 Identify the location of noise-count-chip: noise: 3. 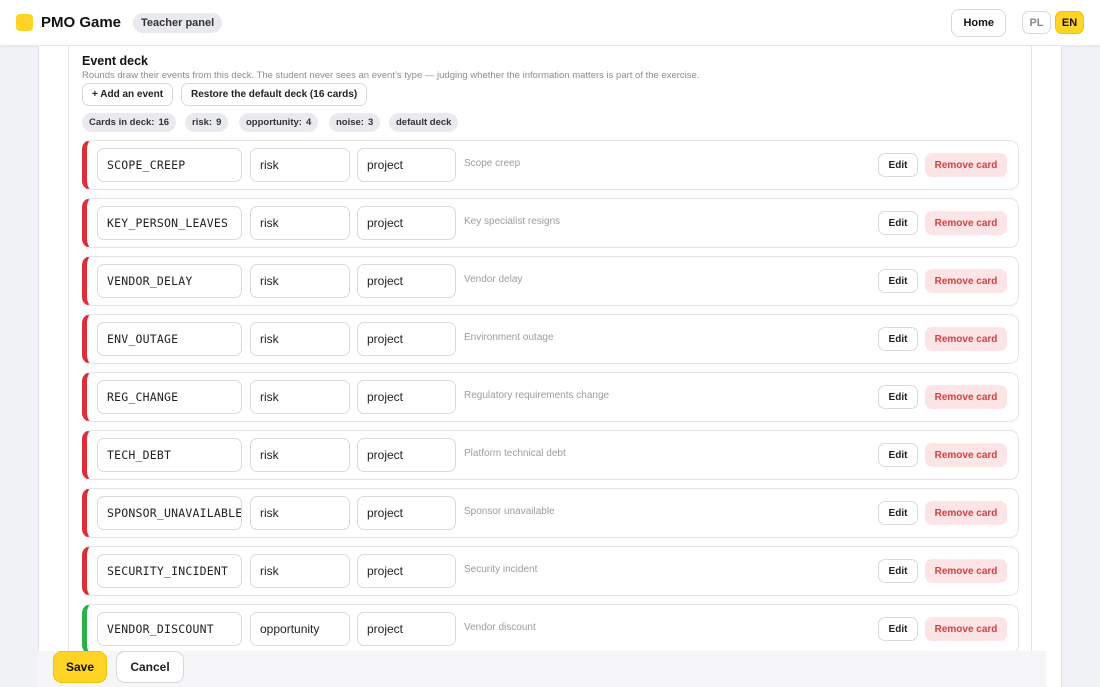
(355, 122).